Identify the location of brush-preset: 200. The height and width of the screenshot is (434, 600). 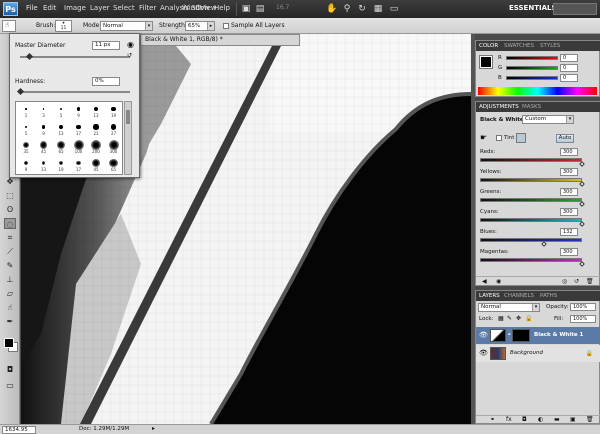
(96, 147).